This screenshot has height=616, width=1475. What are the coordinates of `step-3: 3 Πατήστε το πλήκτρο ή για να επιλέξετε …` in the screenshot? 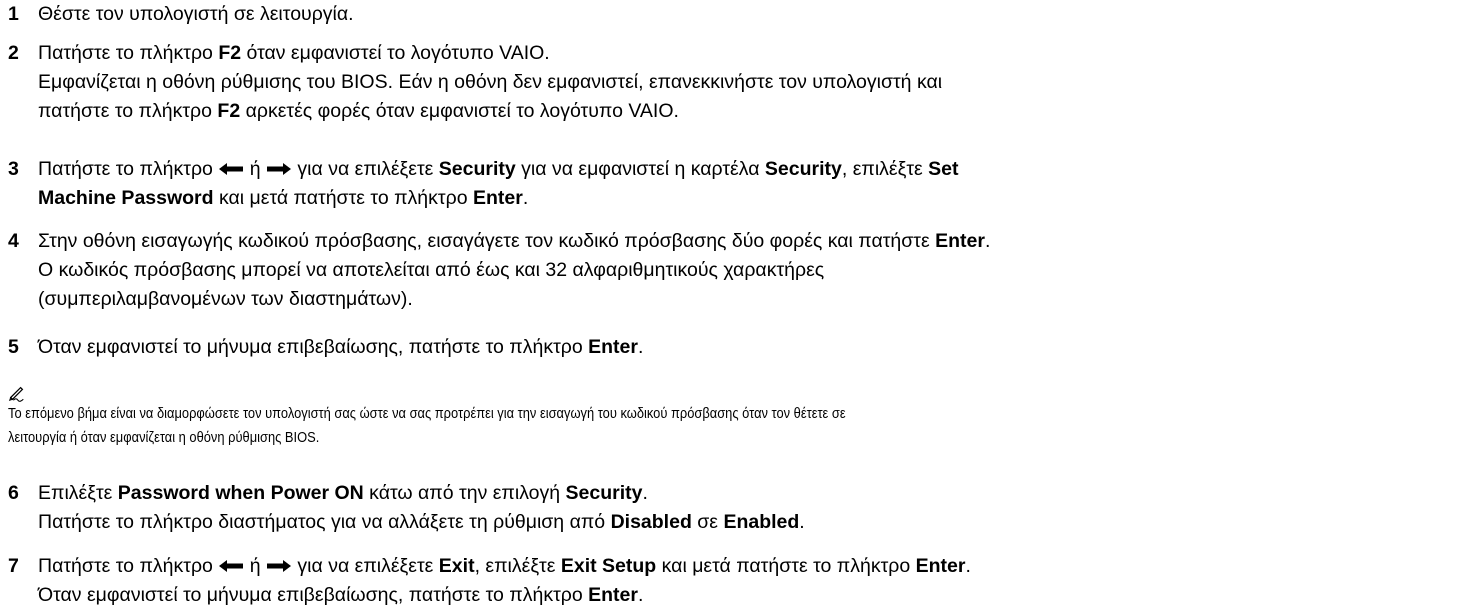 It's located at (733, 184).